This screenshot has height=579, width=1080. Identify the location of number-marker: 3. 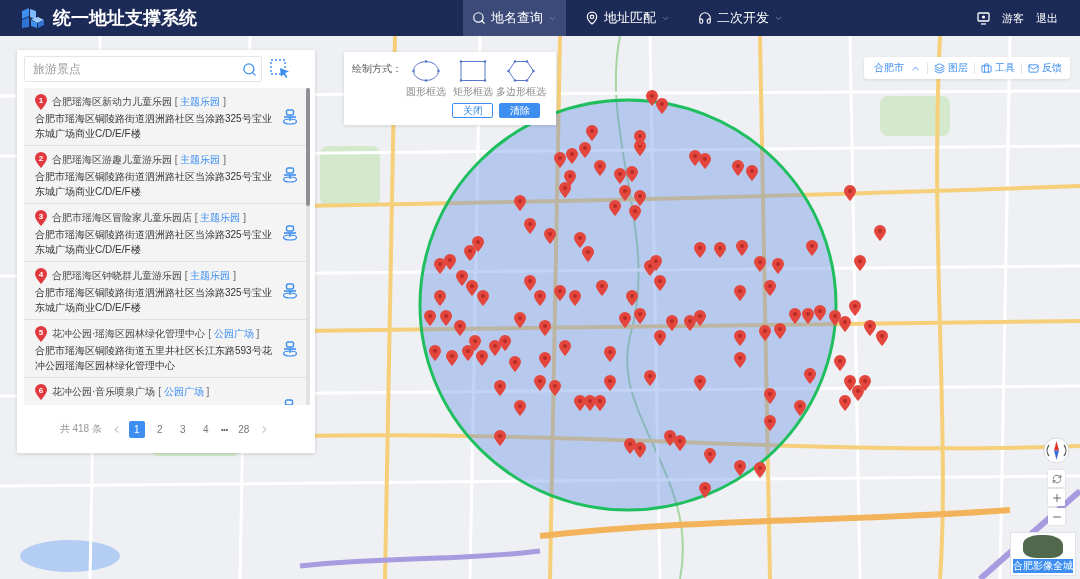
(41, 218).